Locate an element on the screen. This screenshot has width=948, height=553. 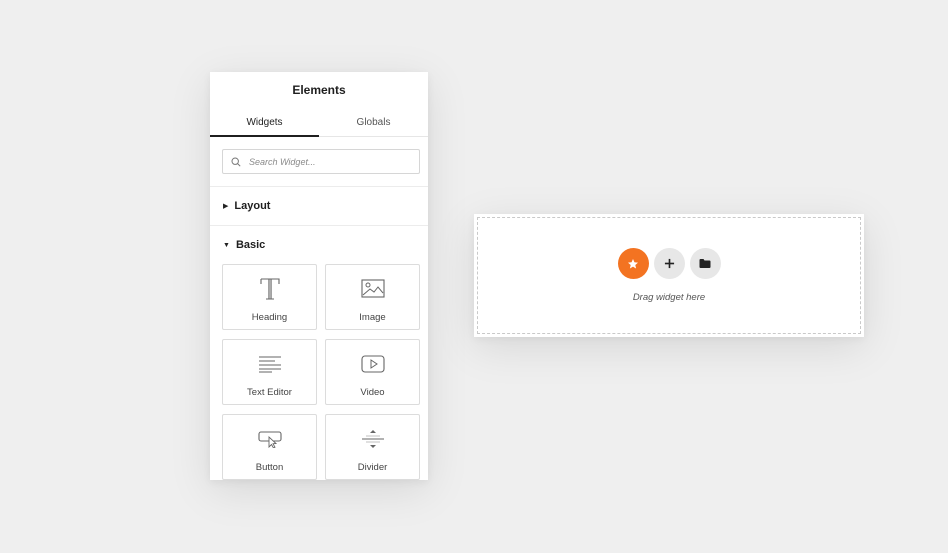
panel-tabs: Widgets Globals is located at coordinates (319, 122).